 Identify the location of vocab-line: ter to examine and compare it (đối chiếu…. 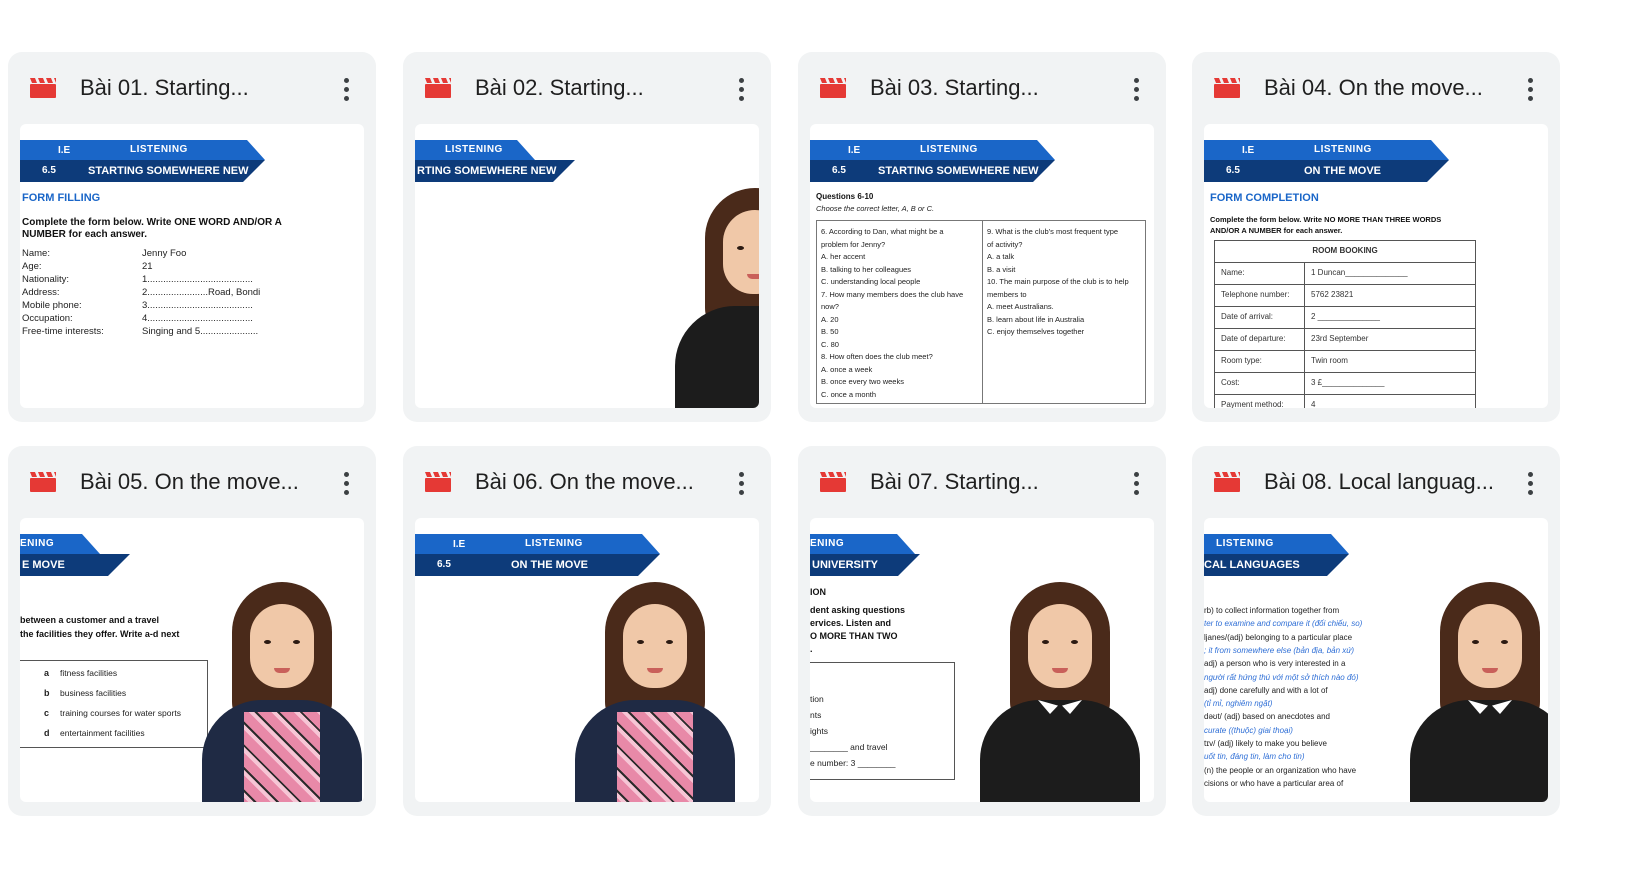
(1283, 624).